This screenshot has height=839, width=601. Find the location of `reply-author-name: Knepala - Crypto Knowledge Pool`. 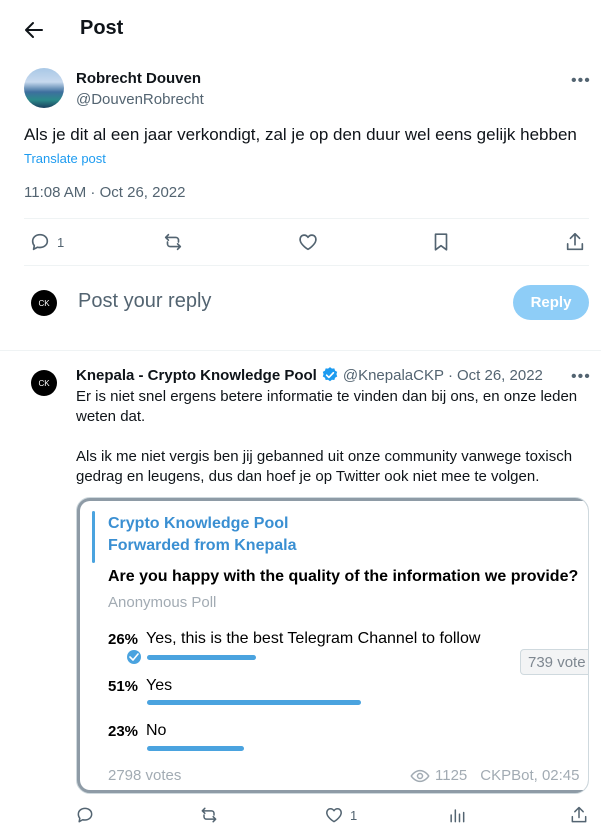

reply-author-name: Knepala - Crypto Knowledge Pool is located at coordinates (196, 375).